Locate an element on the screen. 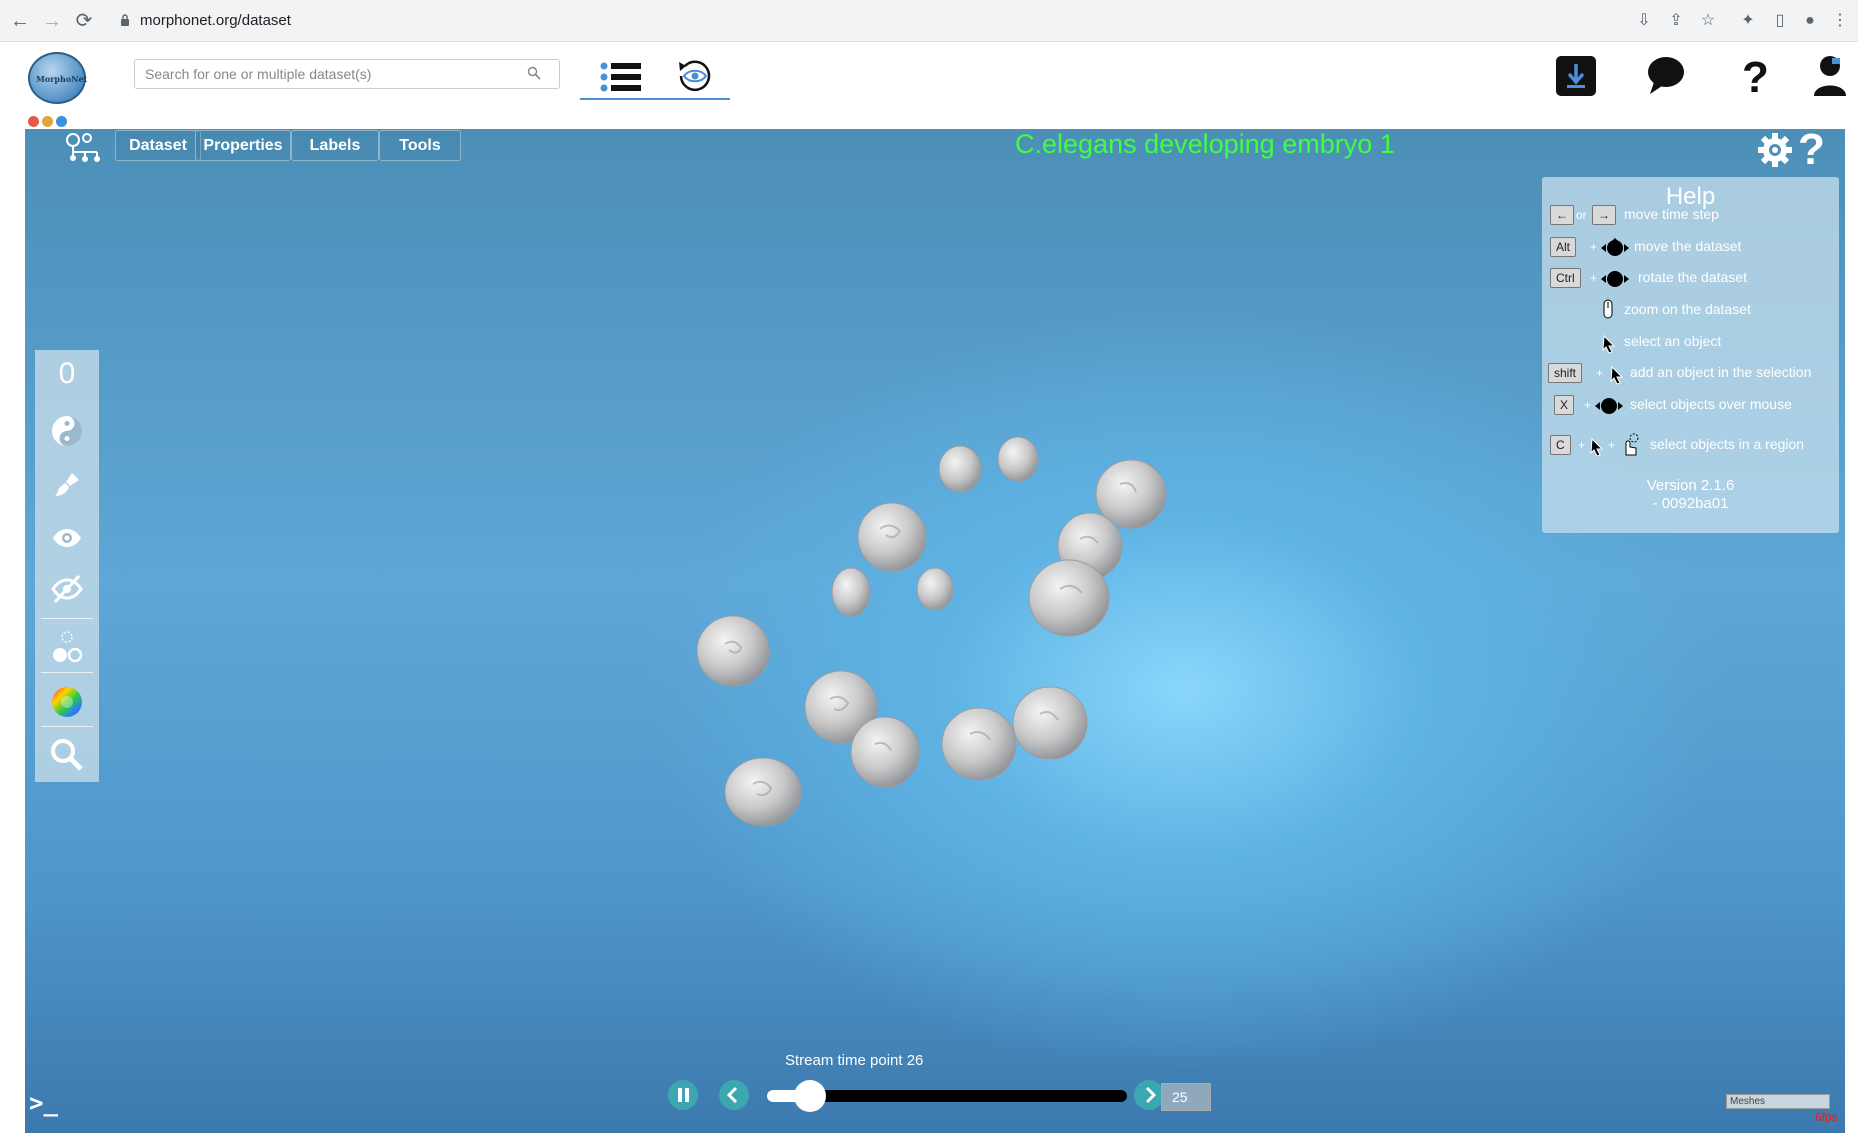 The image size is (1858, 1145). logo-text: MorphoNet is located at coordinates (62, 79).